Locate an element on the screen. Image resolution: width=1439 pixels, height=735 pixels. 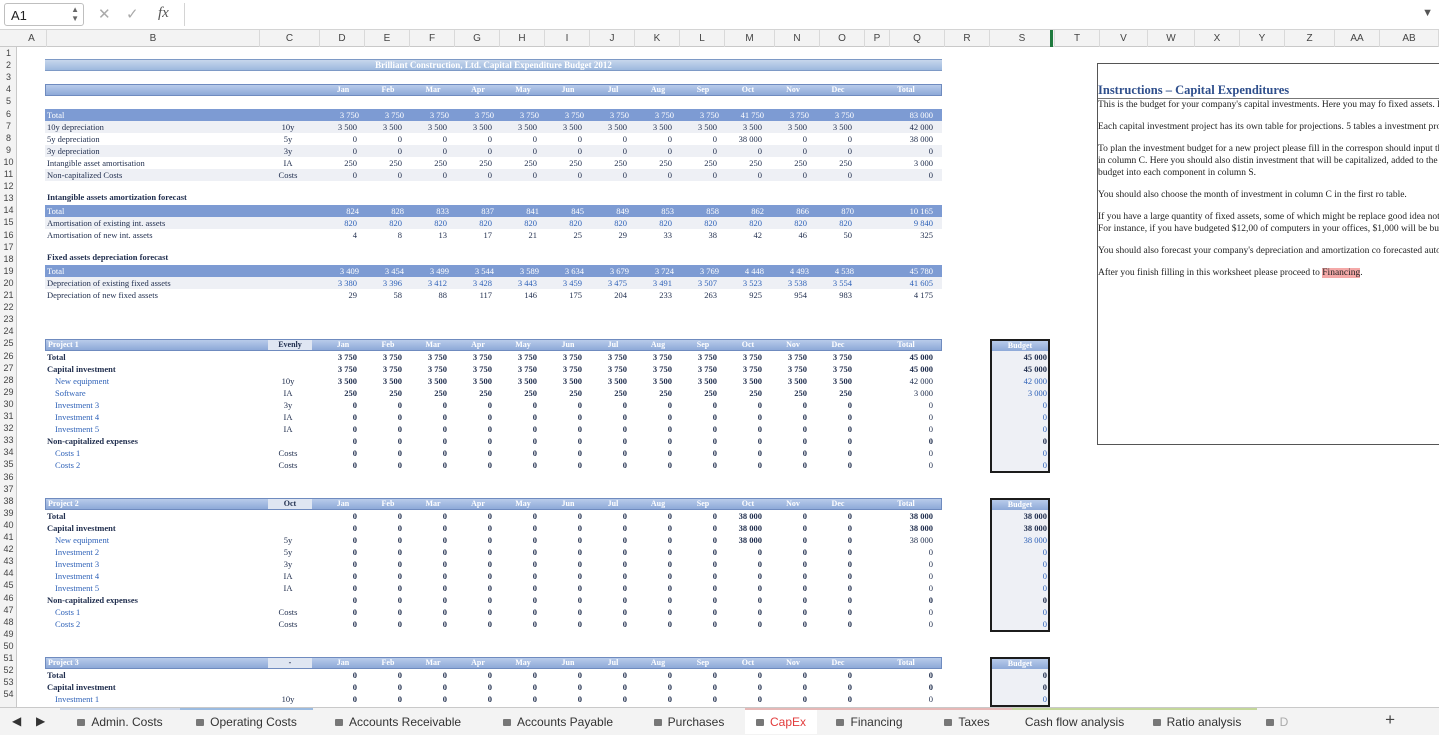
cell-value: 3 500 is located at coordinates (702, 381).